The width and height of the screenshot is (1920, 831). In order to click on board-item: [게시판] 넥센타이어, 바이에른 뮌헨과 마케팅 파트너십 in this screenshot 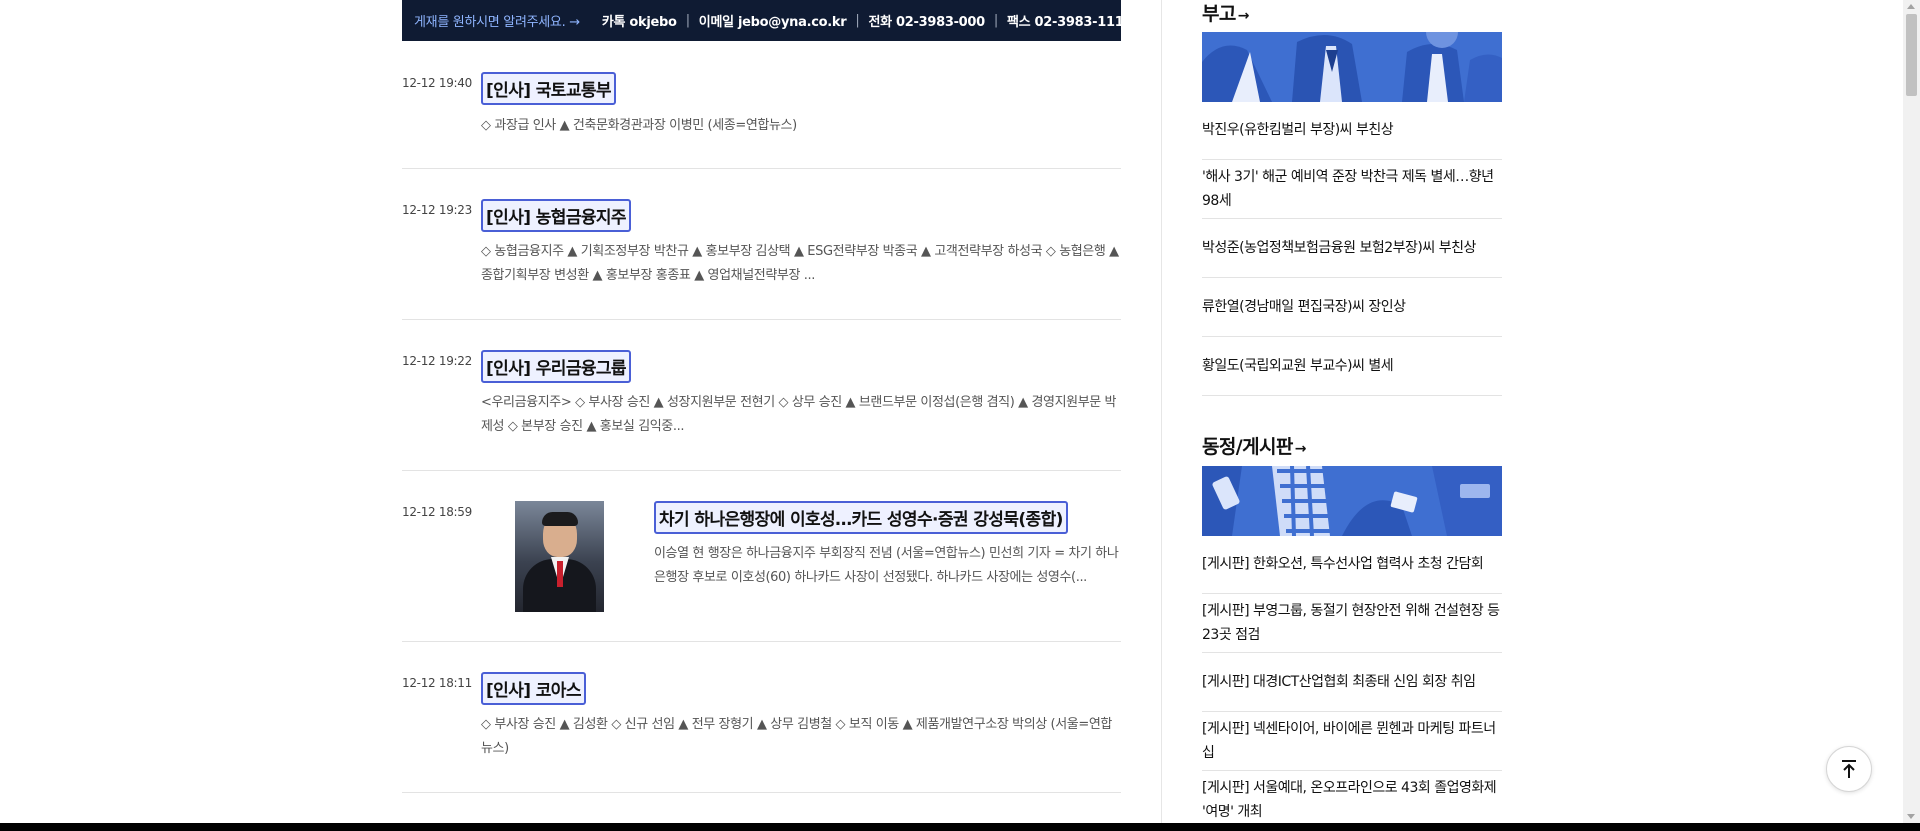, I will do `click(1352, 744)`.